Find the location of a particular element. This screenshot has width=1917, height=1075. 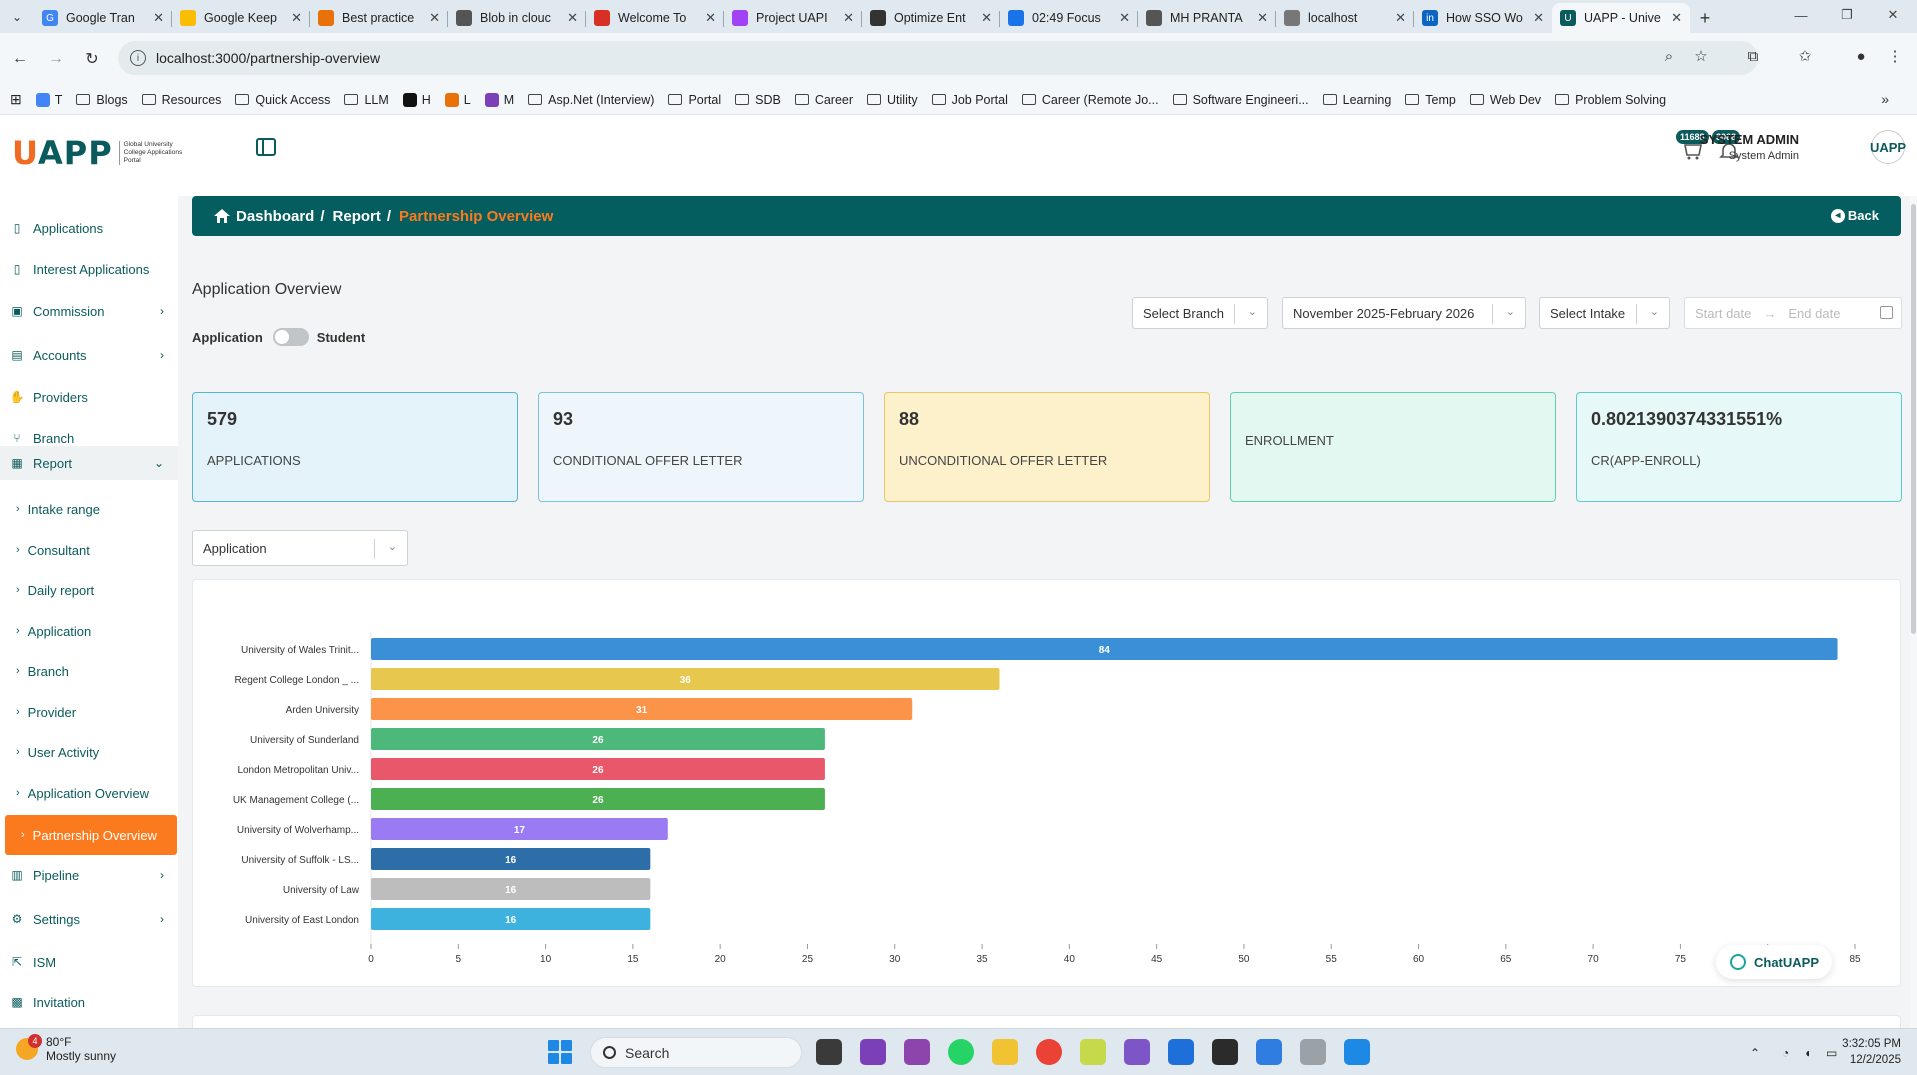

vscode-icon is located at coordinates (1357, 1052).